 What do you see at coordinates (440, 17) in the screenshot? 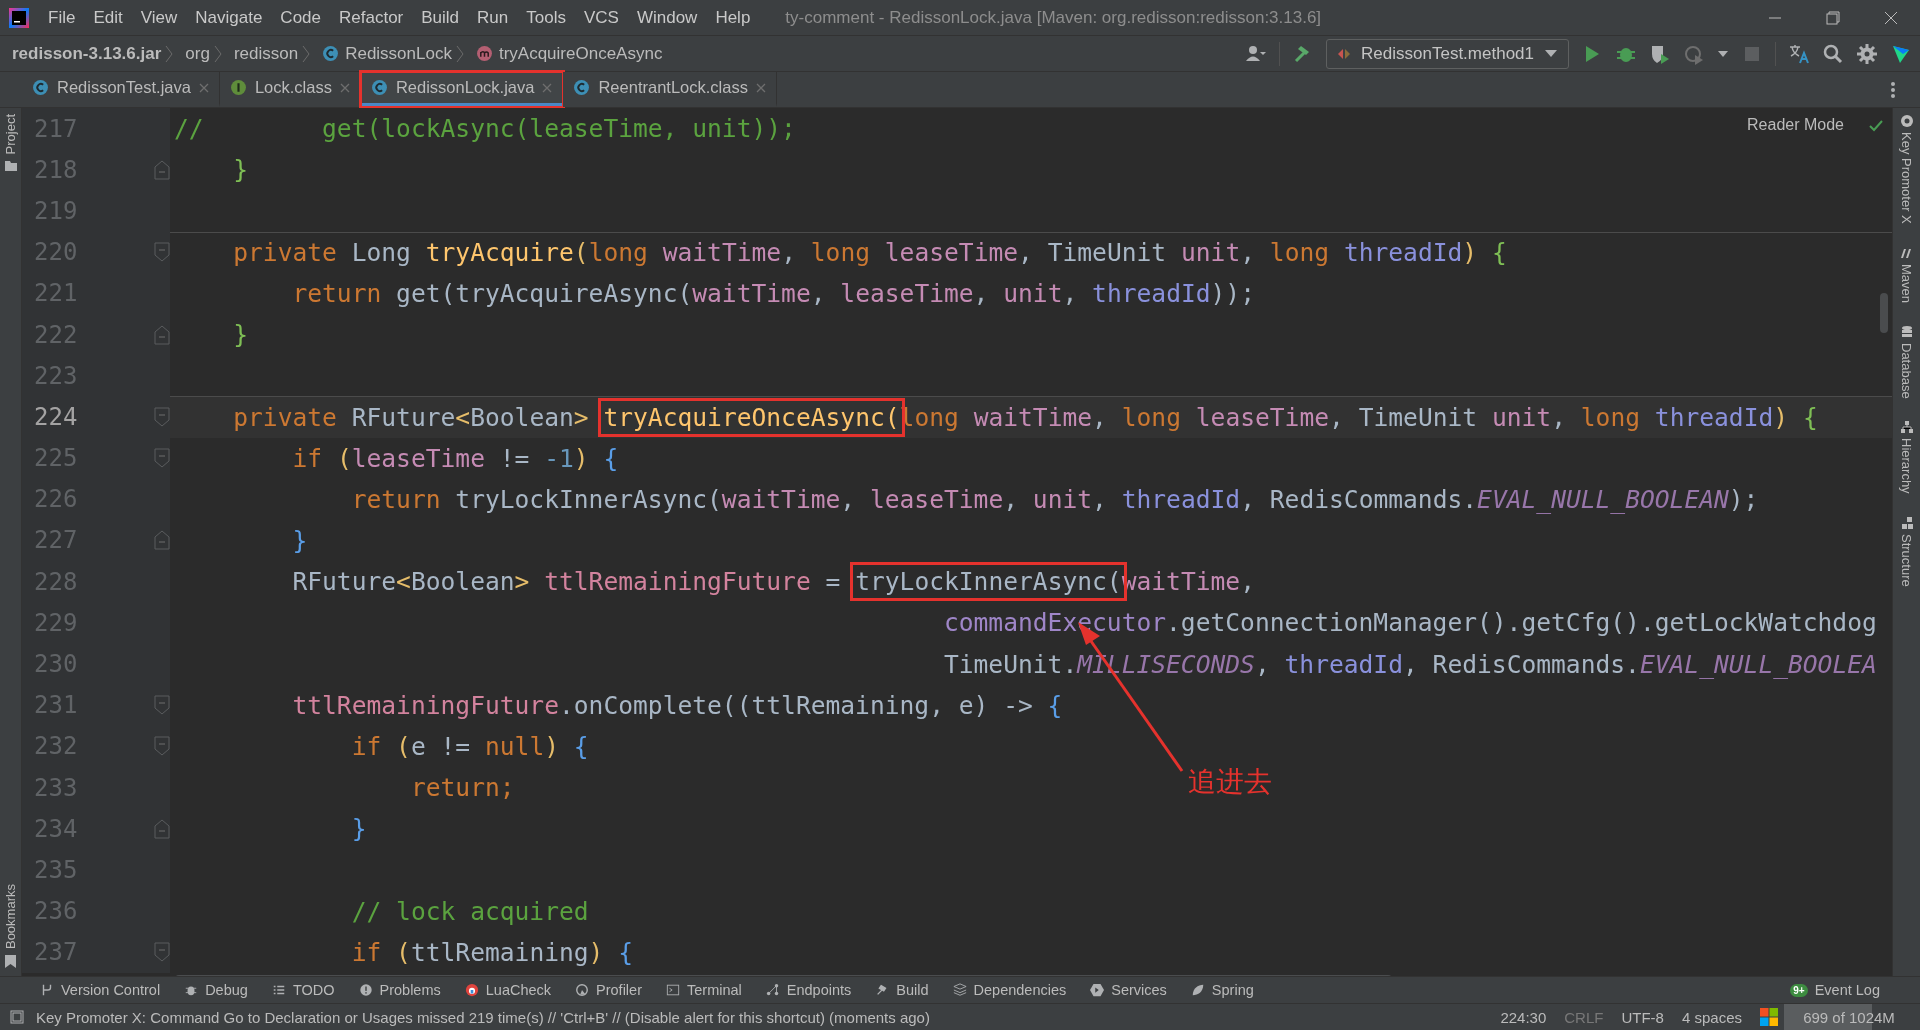
I see `menu-item: Build` at bounding box center [440, 17].